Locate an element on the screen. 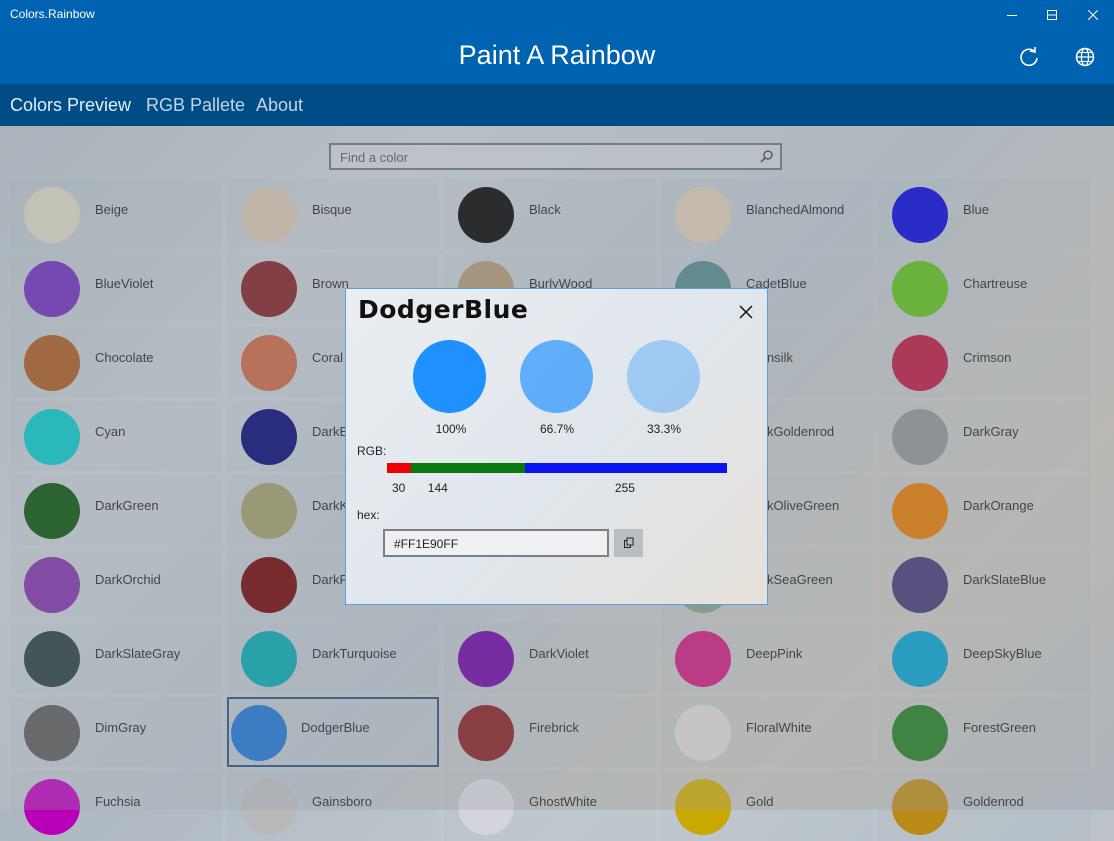 Image resolution: width=1114 pixels, height=841 pixels. app-title: Paint A Rainbow is located at coordinates (557, 55).